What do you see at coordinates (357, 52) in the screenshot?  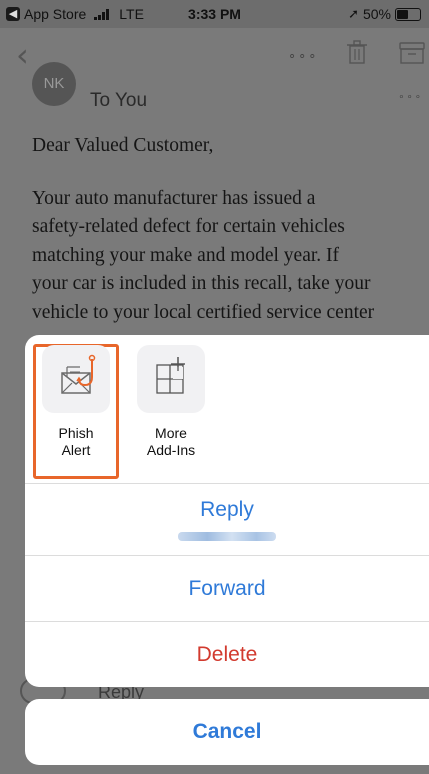 I see `trash-icon` at bounding box center [357, 52].